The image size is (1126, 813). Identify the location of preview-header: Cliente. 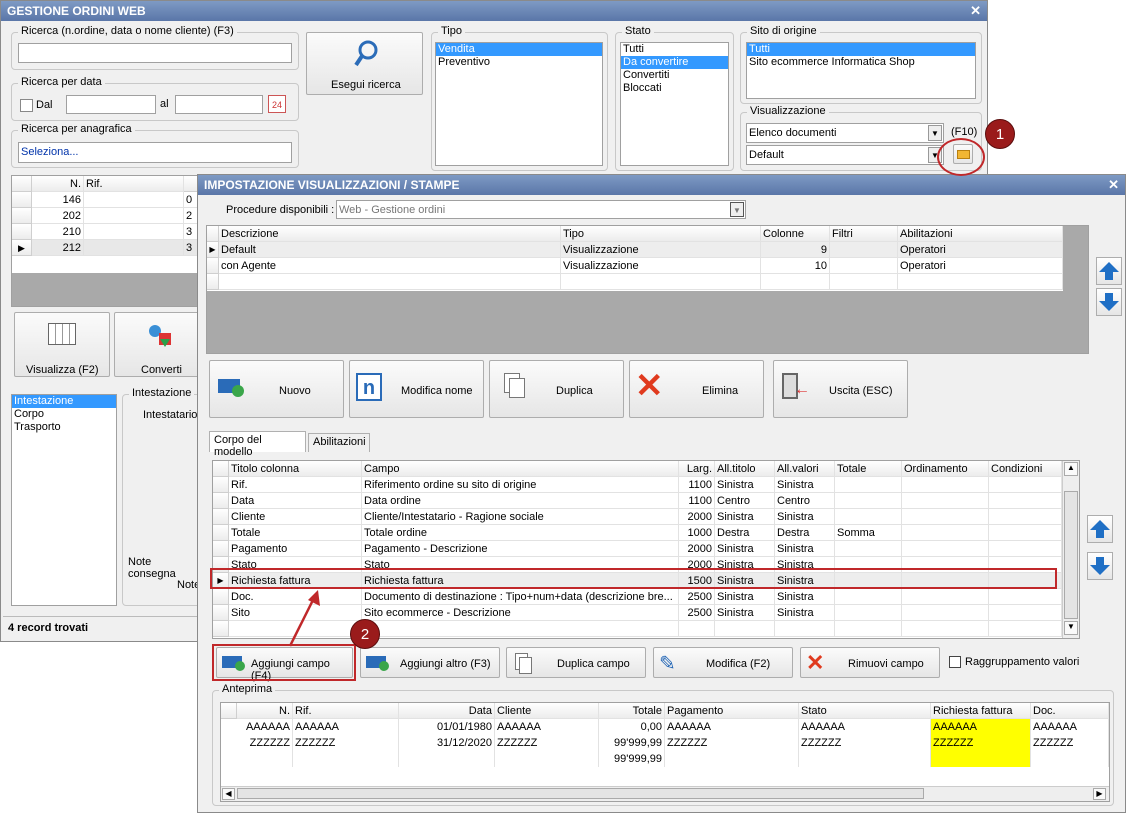
(547, 711).